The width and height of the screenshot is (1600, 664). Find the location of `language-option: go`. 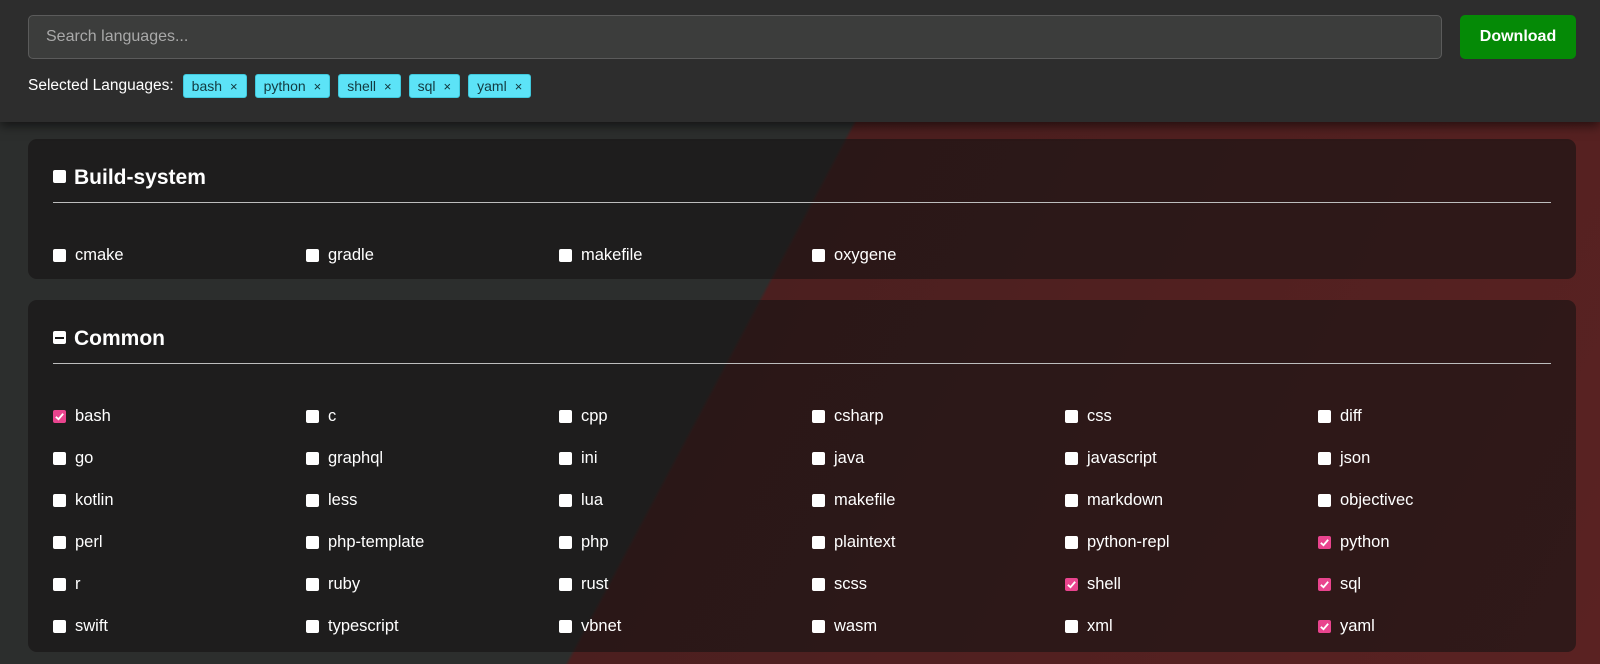

language-option: go is located at coordinates (179, 458).